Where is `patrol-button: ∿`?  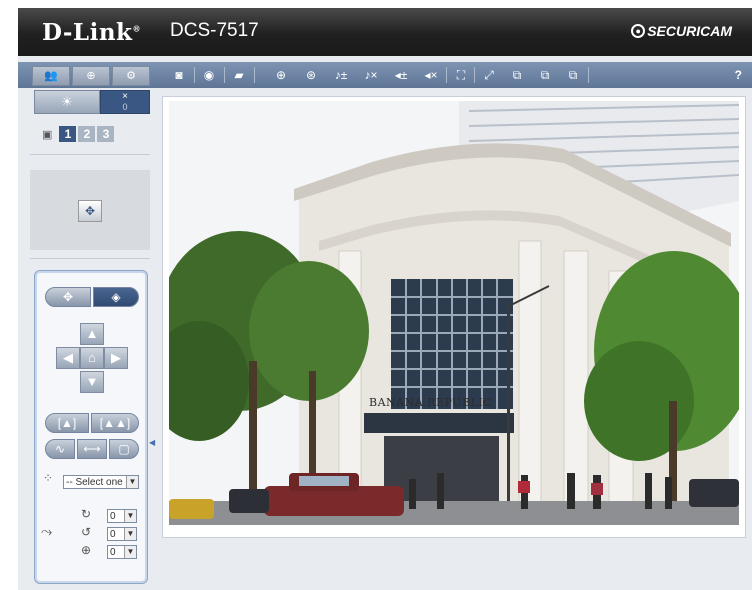
patrol-button: ∿ is located at coordinates (60, 449).